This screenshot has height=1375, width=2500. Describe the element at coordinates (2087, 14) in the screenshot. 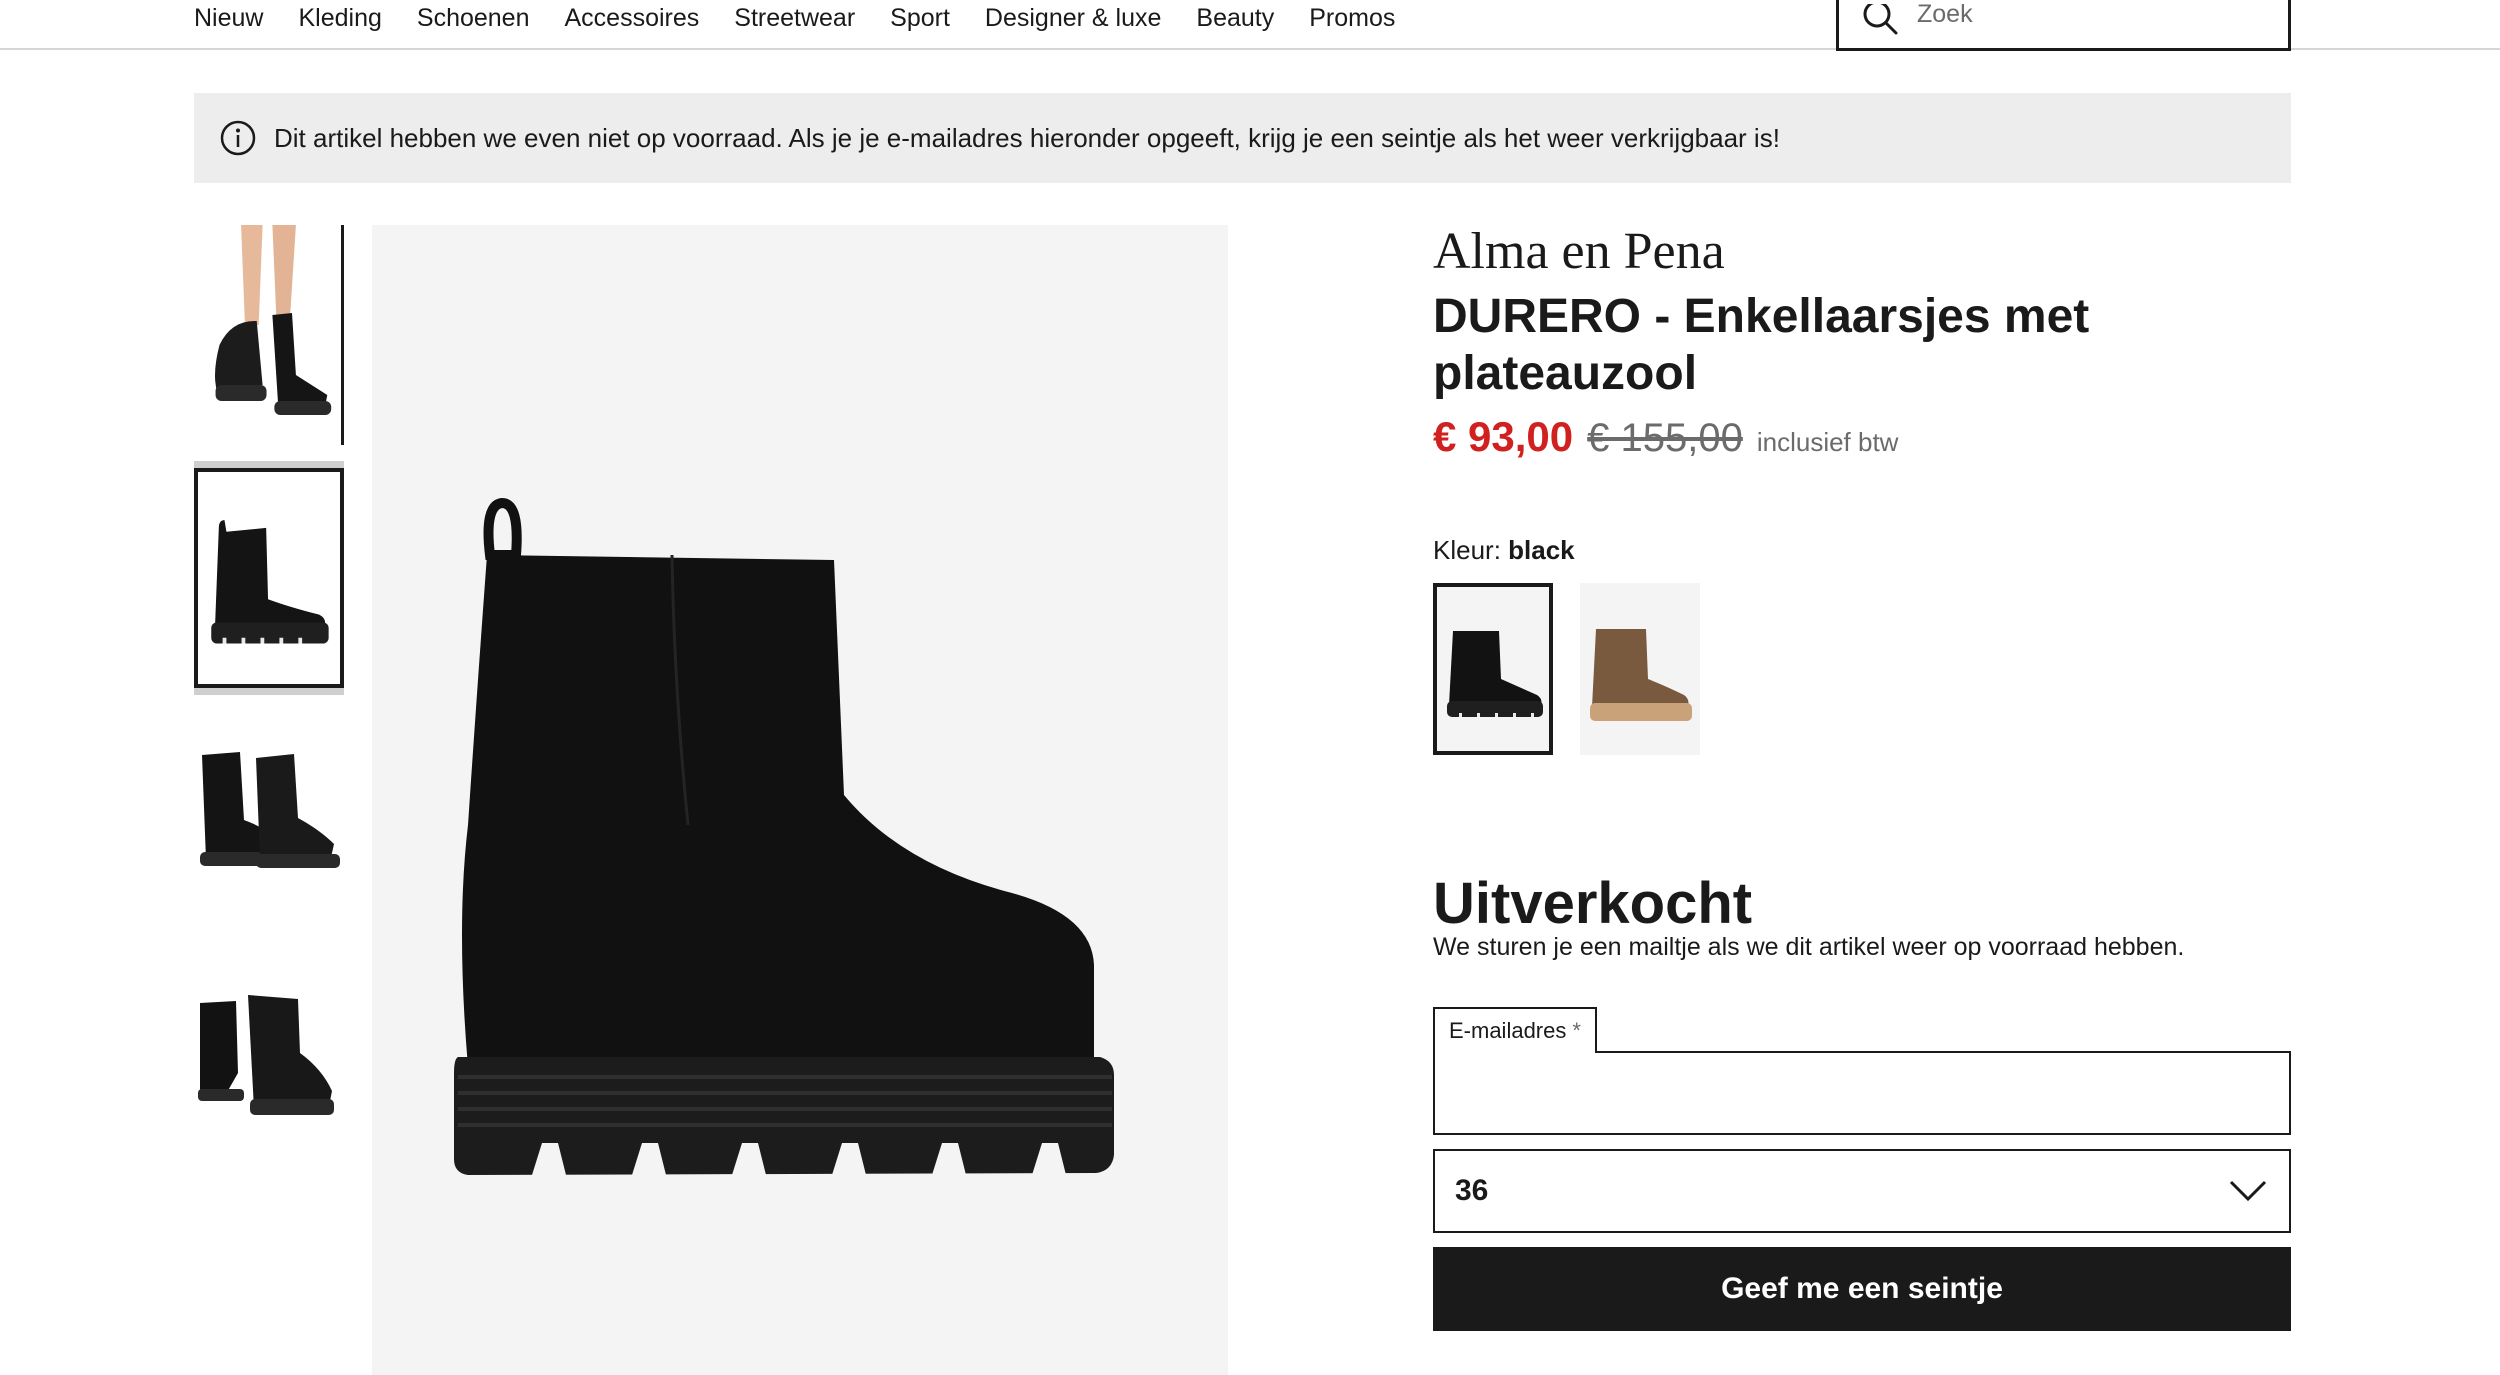

I see `search-input` at that location.